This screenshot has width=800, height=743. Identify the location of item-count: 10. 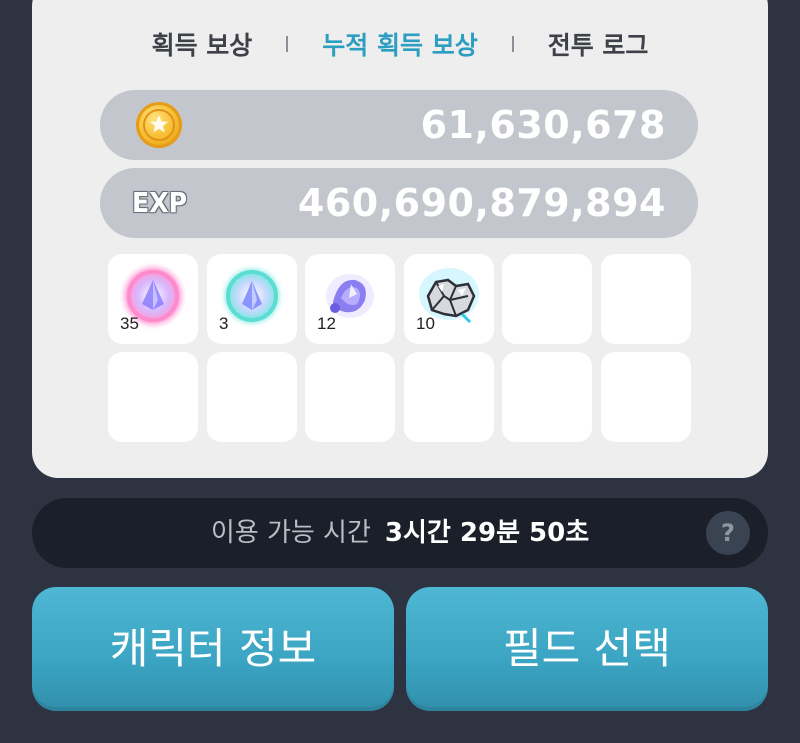
(425, 323).